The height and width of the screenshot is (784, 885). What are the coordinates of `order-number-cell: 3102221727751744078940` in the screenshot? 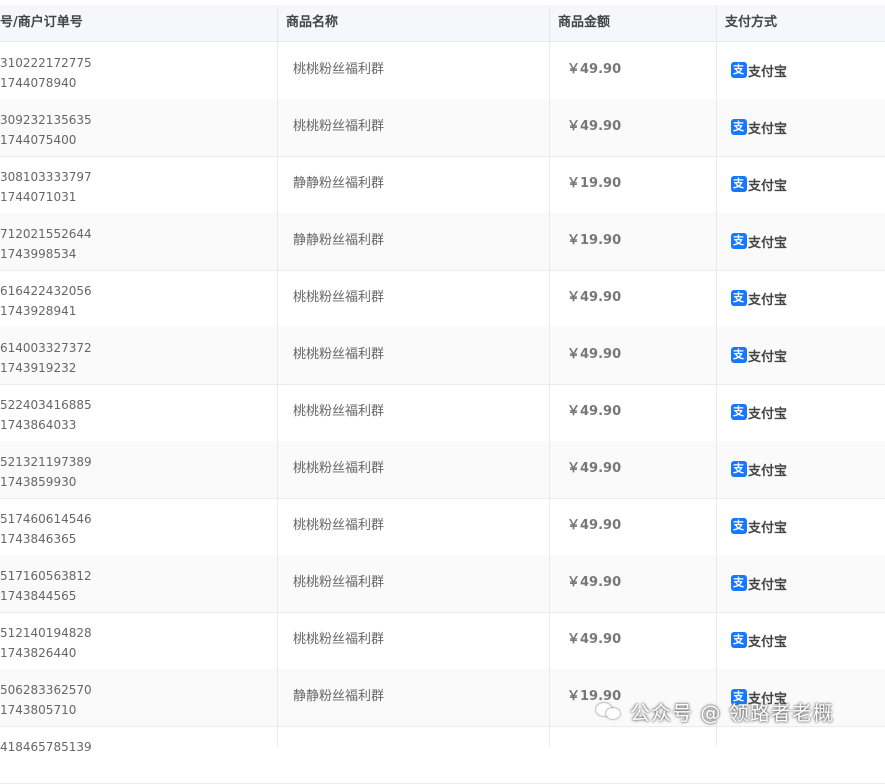 It's located at (46, 73).